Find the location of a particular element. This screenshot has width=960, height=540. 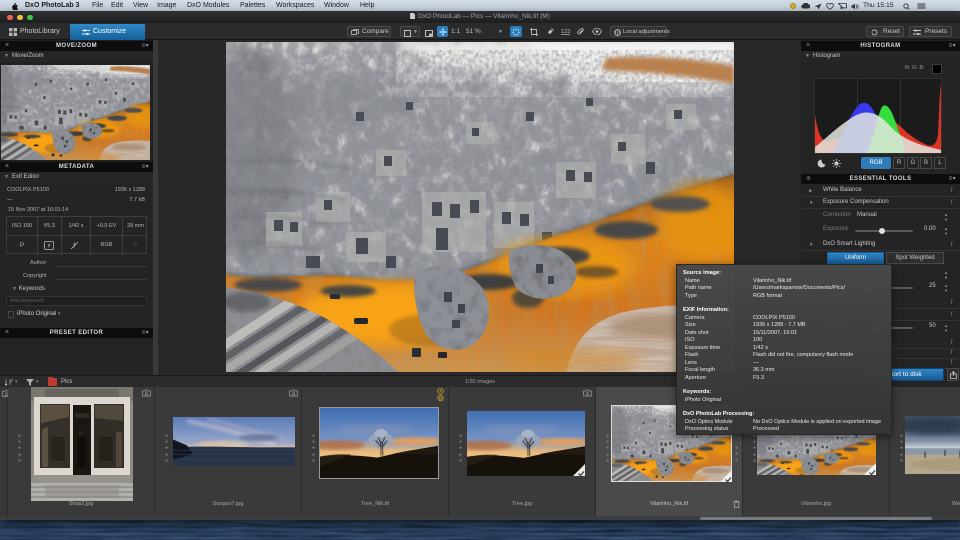

svg-text: 123 is located at coordinates (565, 32).